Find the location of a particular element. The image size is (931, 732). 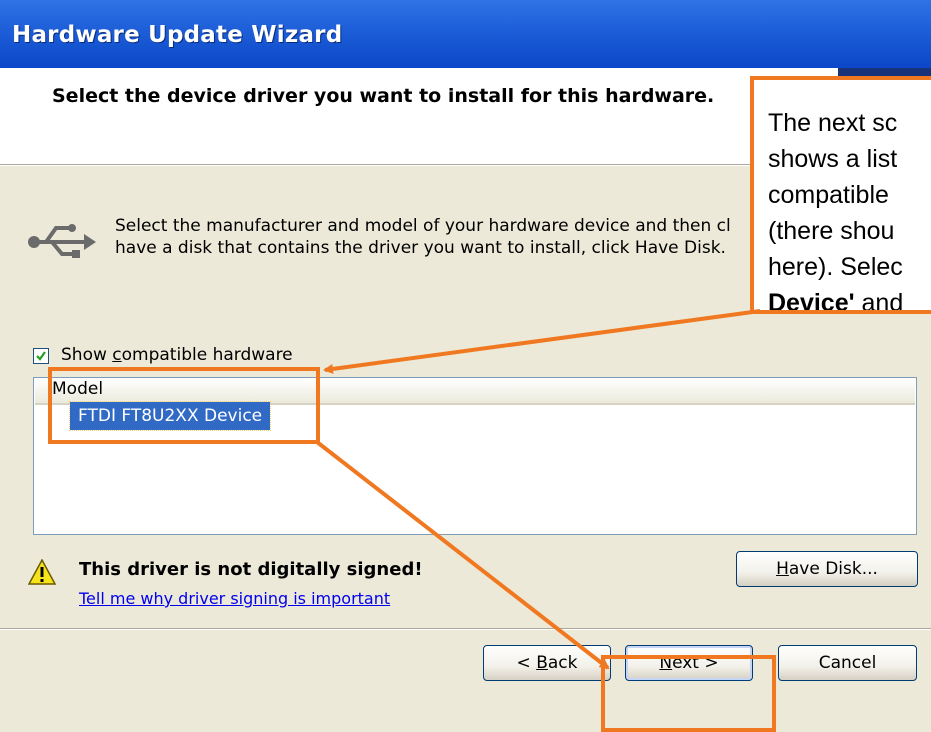

arrow-to-model is located at coordinates (542, 341).